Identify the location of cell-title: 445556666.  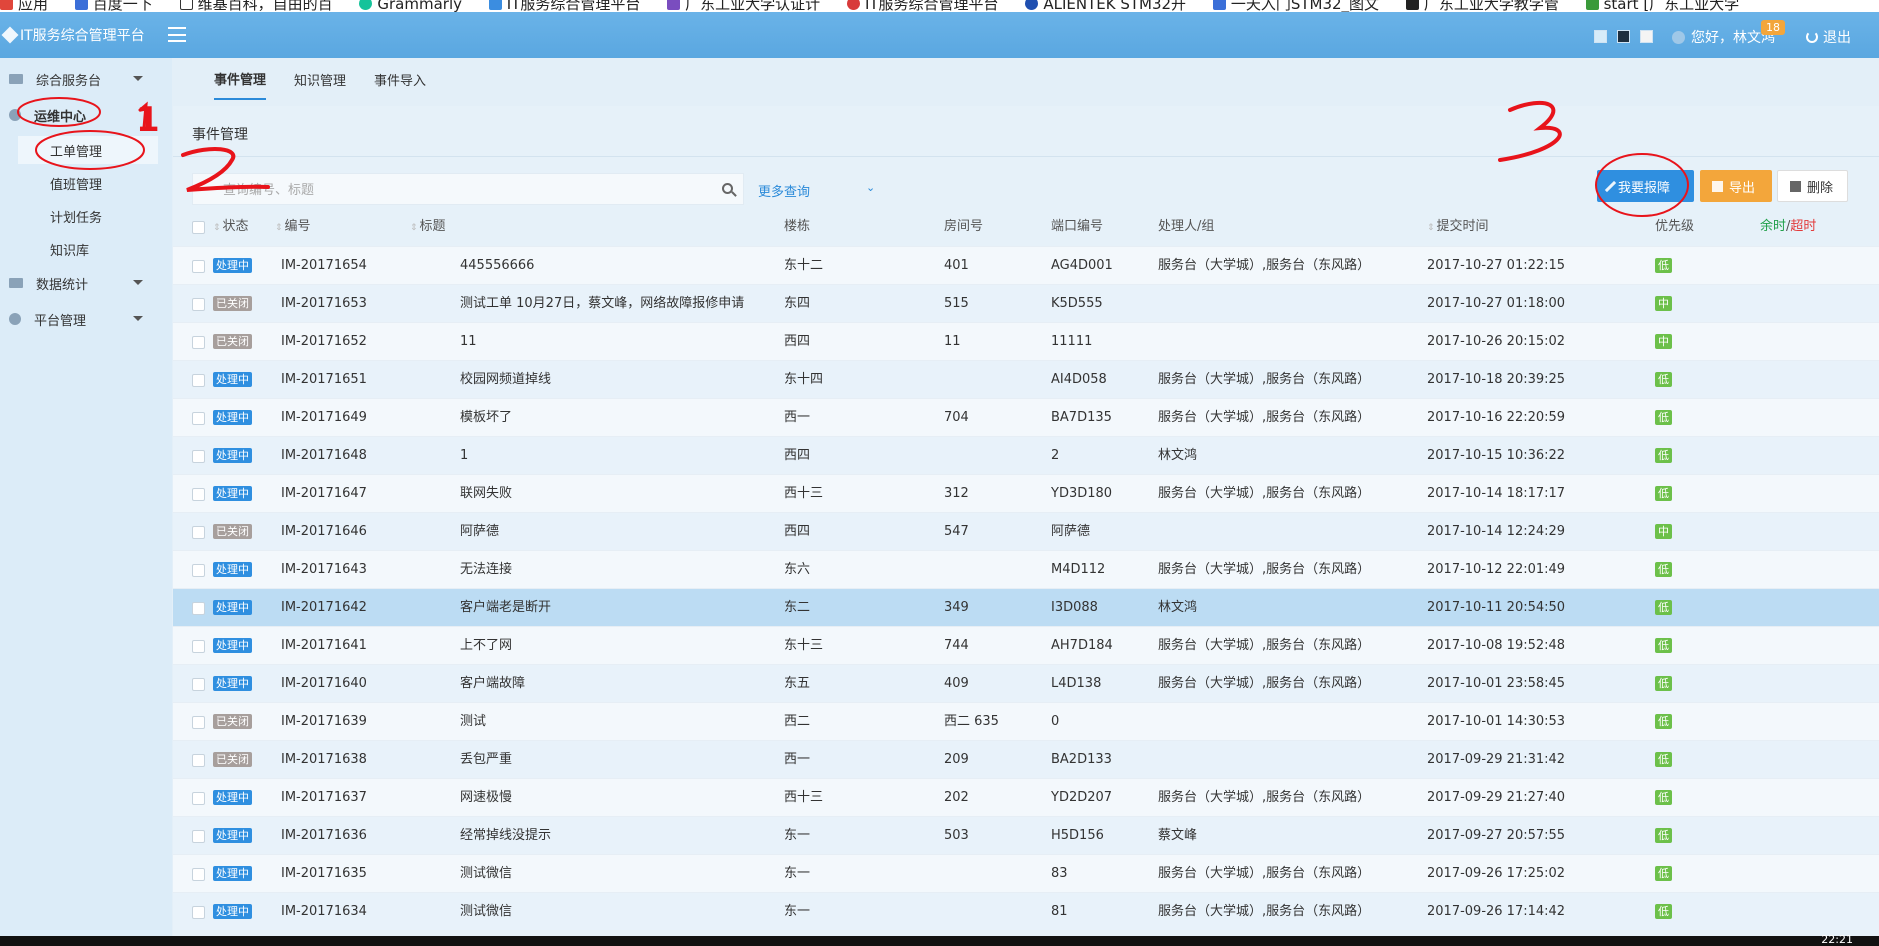
(497, 266).